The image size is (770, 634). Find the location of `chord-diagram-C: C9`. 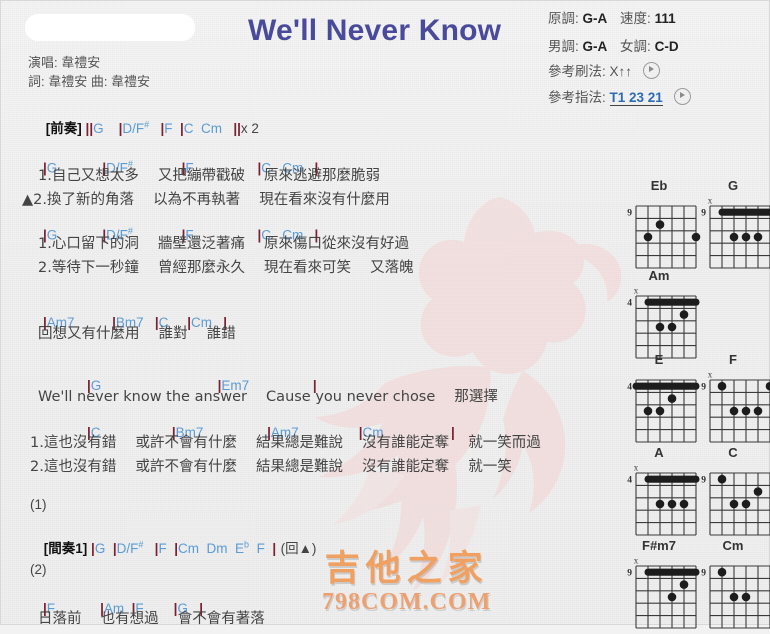

chord-diagram-C: C9 is located at coordinates (733, 493).